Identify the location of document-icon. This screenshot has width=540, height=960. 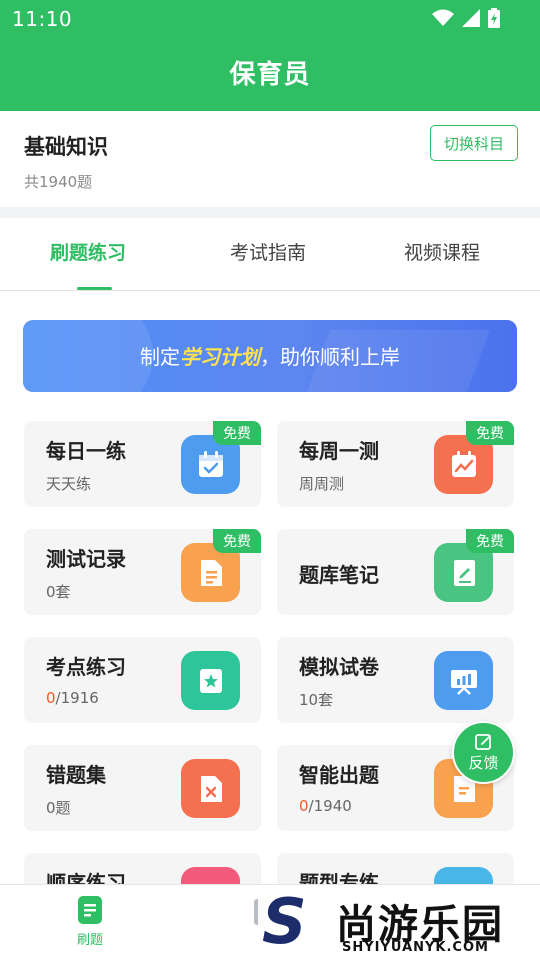
(90, 910).